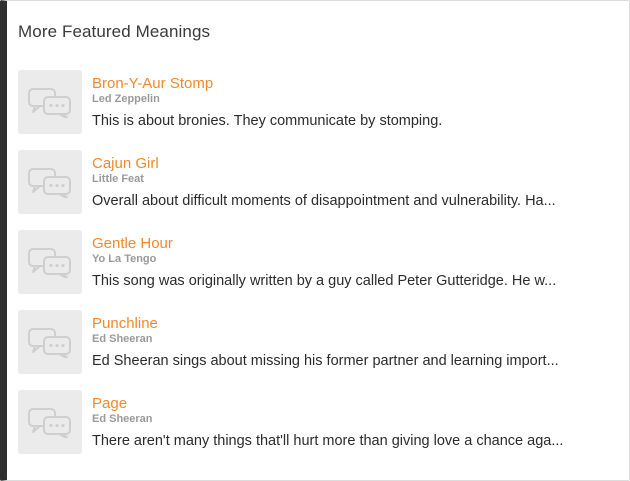  Describe the element at coordinates (125, 163) in the screenshot. I see `song-title-link: Cajun Girl` at that location.